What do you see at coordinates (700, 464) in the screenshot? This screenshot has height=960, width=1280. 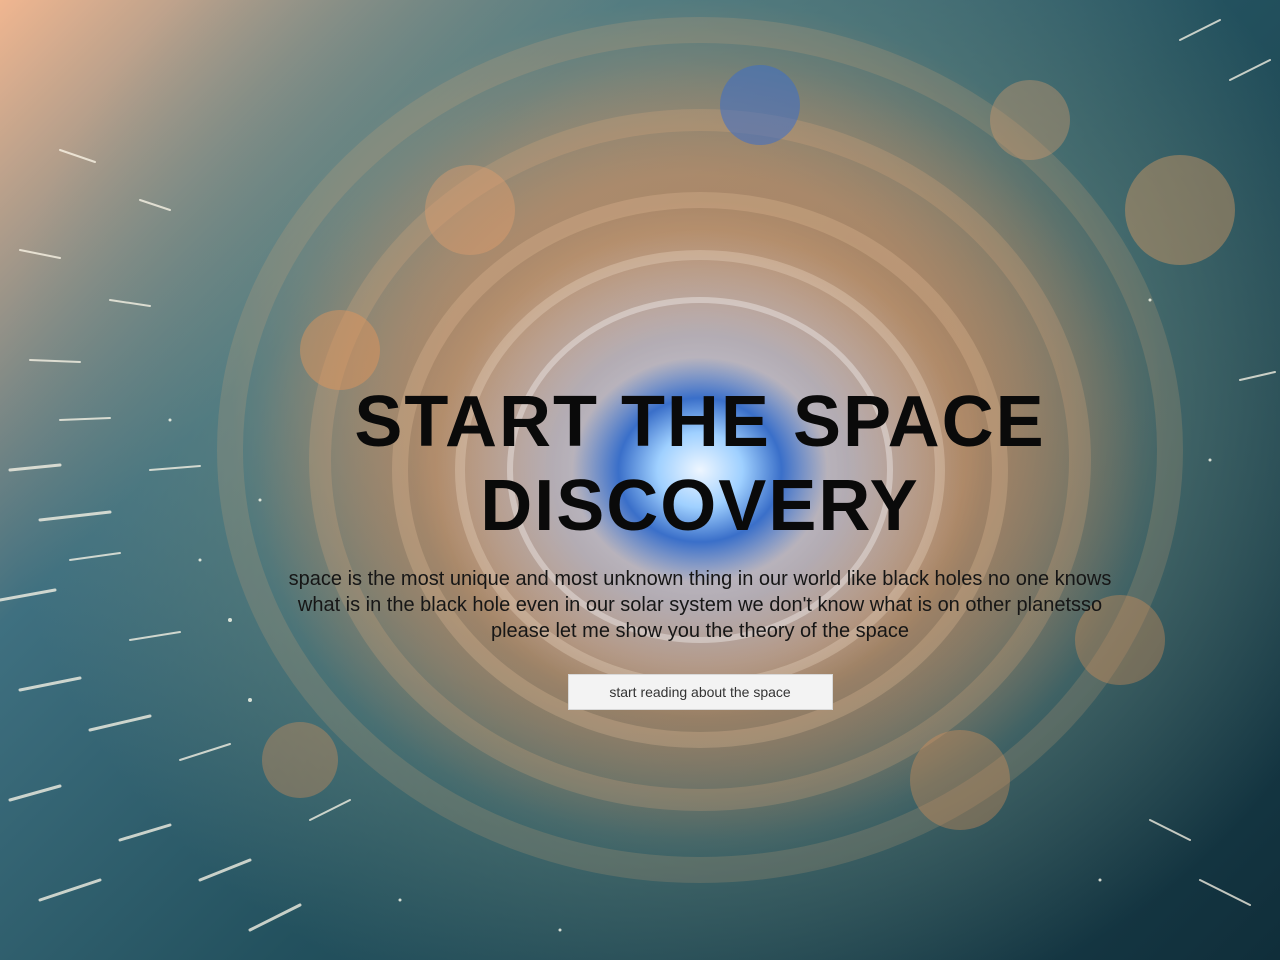 I see `hero-title: START THE SPACE DISCOVERY` at bounding box center [700, 464].